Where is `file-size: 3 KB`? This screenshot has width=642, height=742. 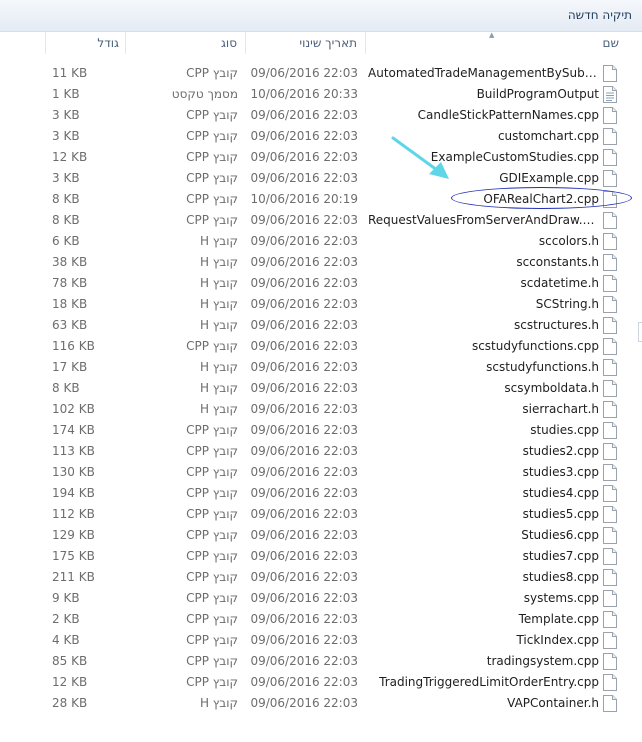
file-size: 3 KB is located at coordinates (66, 178).